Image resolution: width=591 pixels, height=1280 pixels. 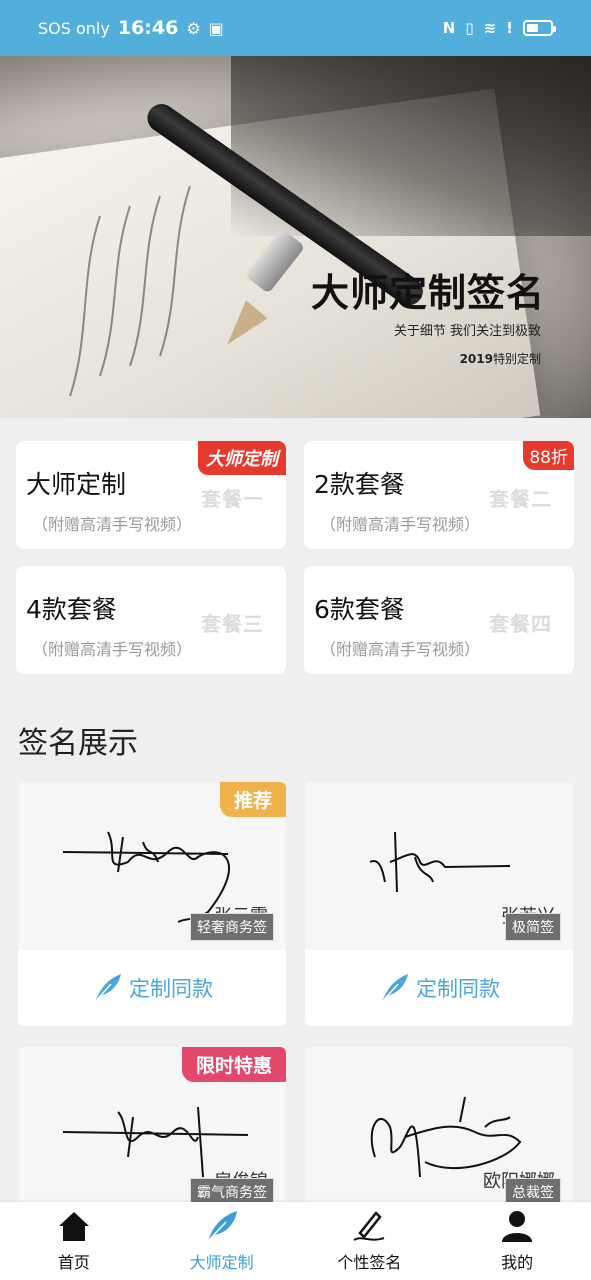 I want to click on vibrate-icon: ▯, so click(x=469, y=28).